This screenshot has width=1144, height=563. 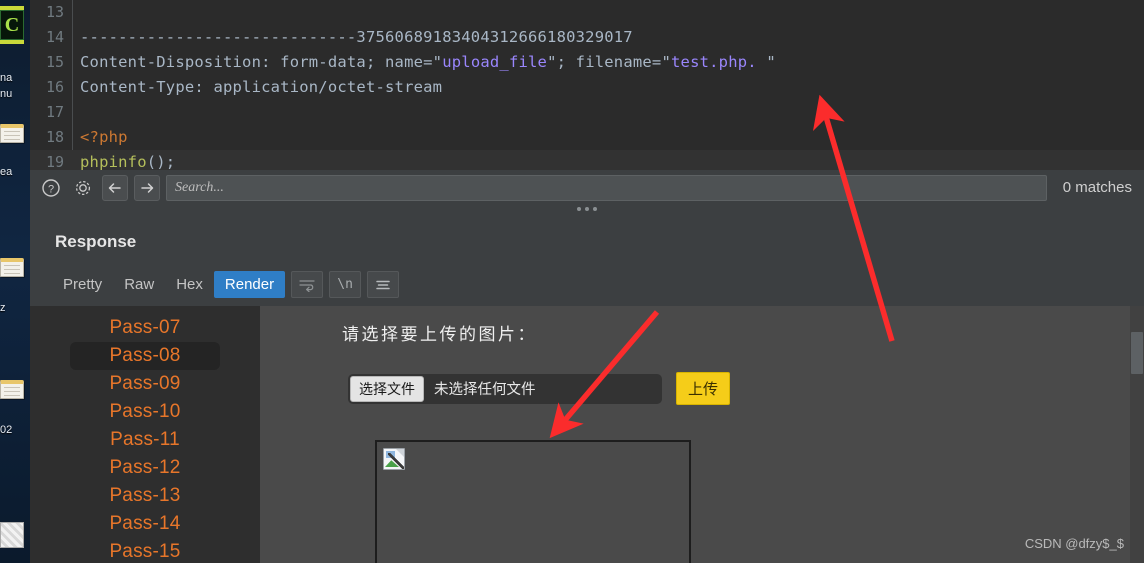 I want to click on line-number: 16, so click(x=54, y=87).